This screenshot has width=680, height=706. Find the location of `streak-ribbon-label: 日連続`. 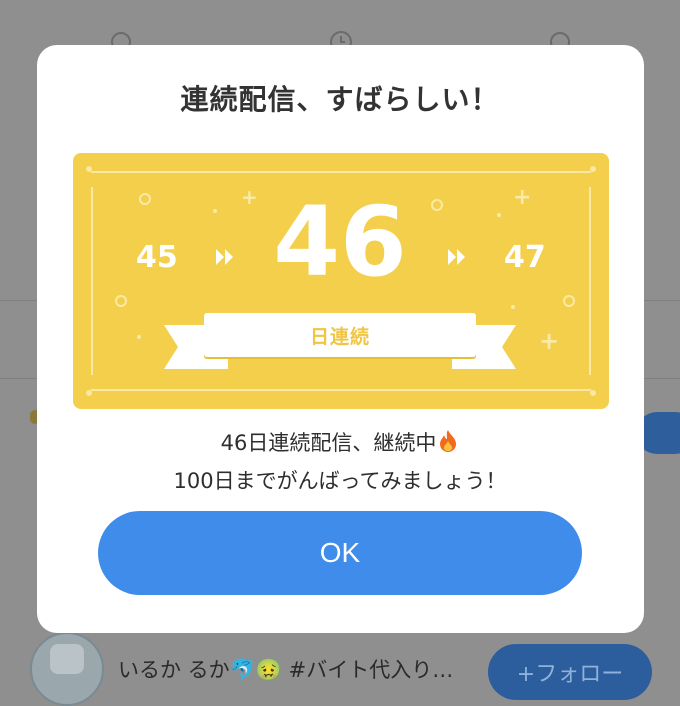

streak-ribbon-label: 日連続 is located at coordinates (340, 335).